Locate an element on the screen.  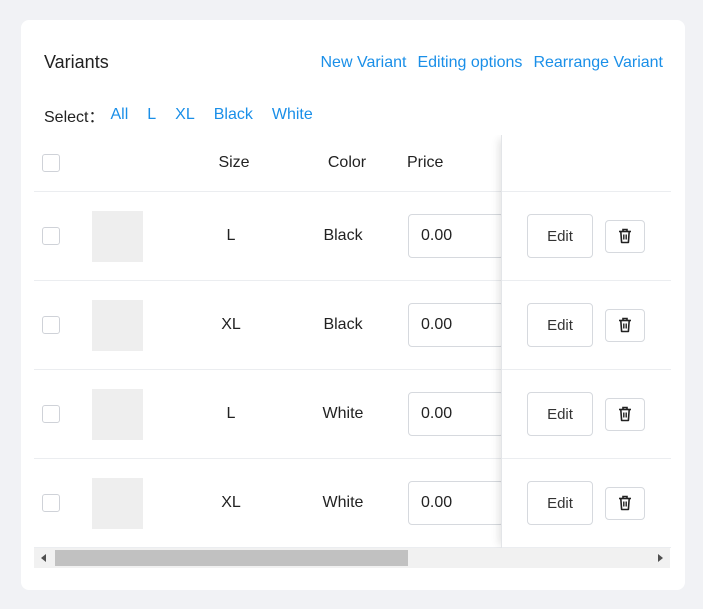
header-price: Price is located at coordinates (425, 162).